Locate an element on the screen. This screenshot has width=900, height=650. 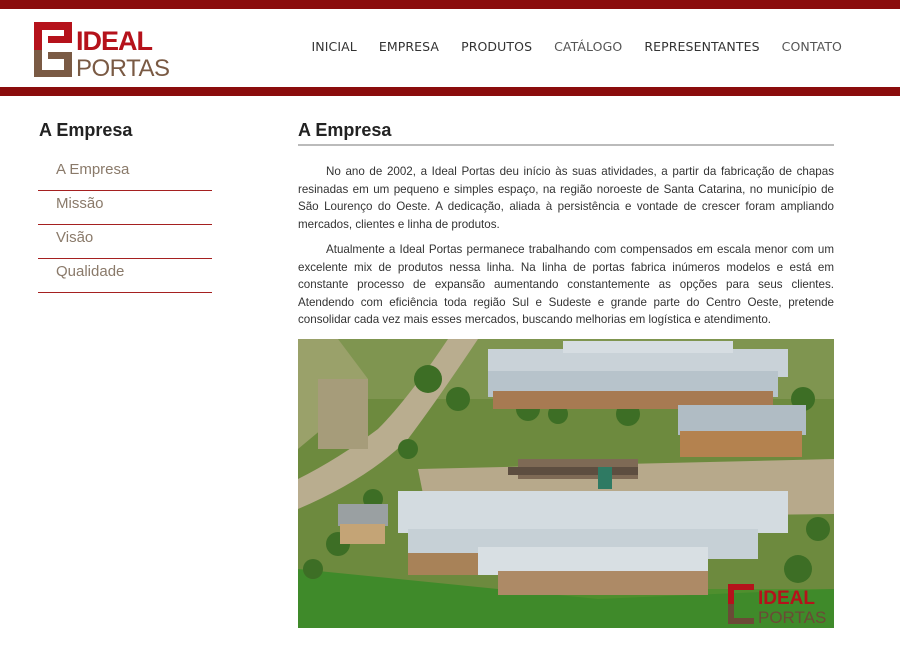
logo-text-ideal: IDEAL is located at coordinates (114, 41).